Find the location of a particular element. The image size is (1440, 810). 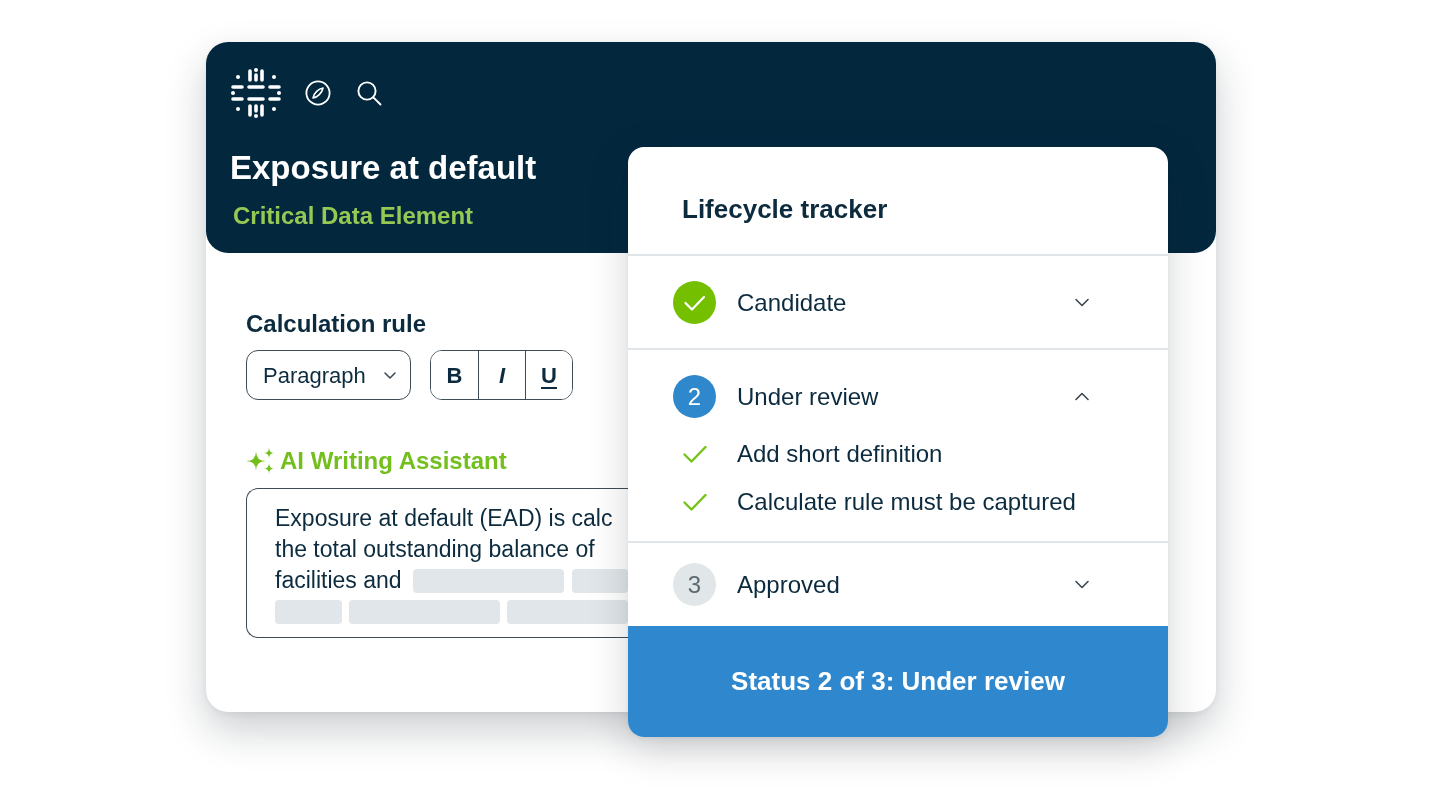

editor-text-line: the total outstanding balance of is located at coordinates (435, 549).